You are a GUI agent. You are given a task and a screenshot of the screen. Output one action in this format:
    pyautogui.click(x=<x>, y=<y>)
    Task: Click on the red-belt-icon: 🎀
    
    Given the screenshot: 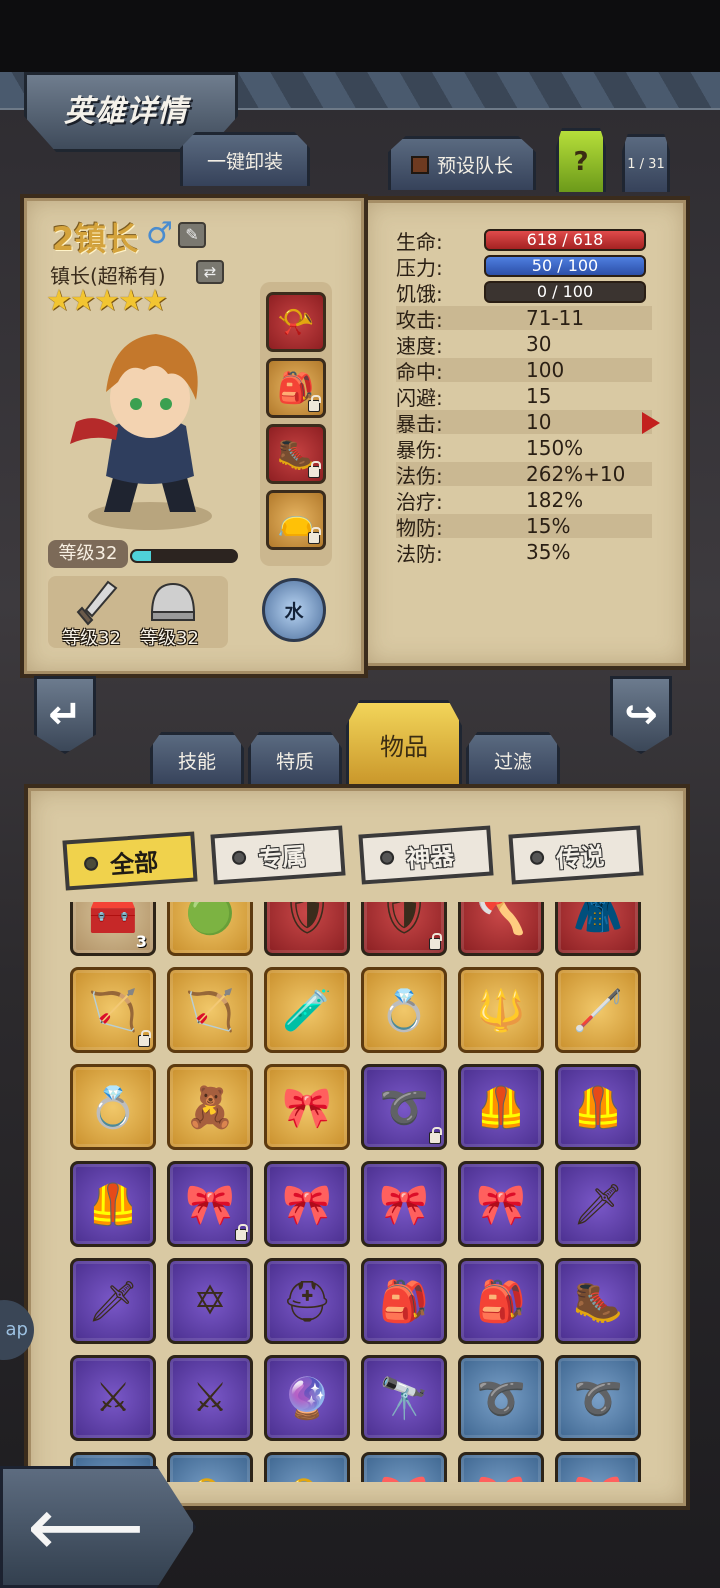 What is the action you would take?
    pyautogui.click(x=307, y=1204)
    